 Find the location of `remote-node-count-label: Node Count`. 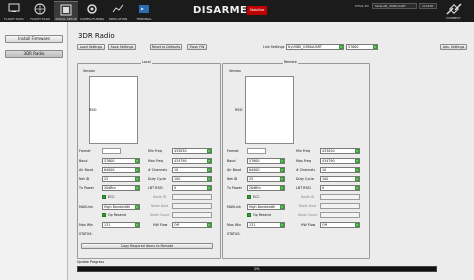

remote-node-count-label: Node Count is located at coordinates (308, 215).